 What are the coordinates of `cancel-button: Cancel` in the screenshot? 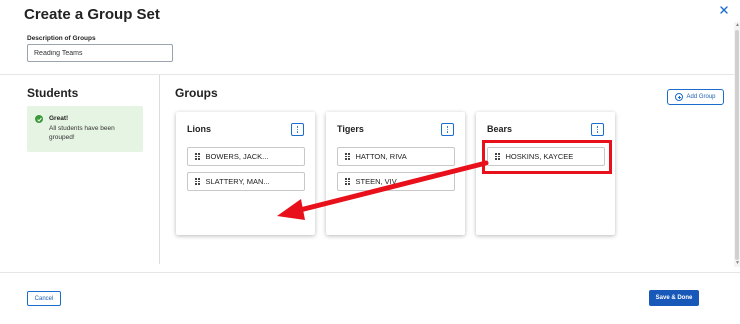 It's located at (44, 298).